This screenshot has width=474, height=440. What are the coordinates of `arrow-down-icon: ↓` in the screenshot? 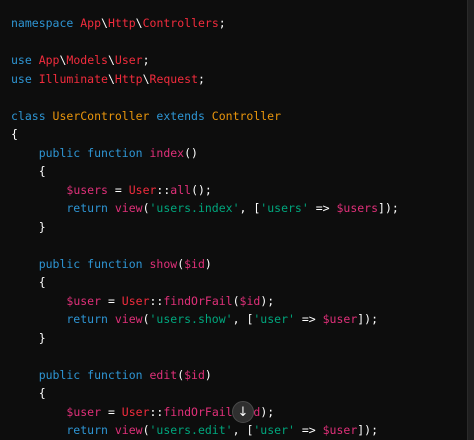 It's located at (243, 412).